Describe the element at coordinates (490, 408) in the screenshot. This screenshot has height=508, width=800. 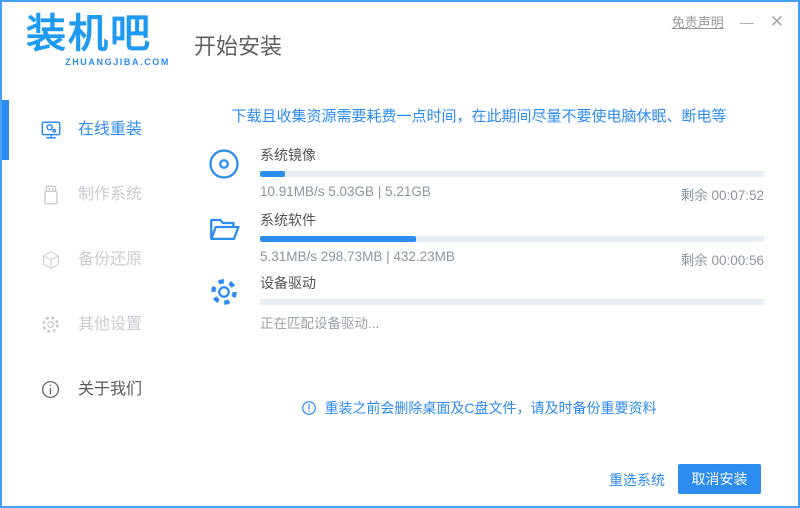
I see `backup-reminder-text: 重装之前会删除桌面及C盘文件，请及时备份重要资料` at that location.